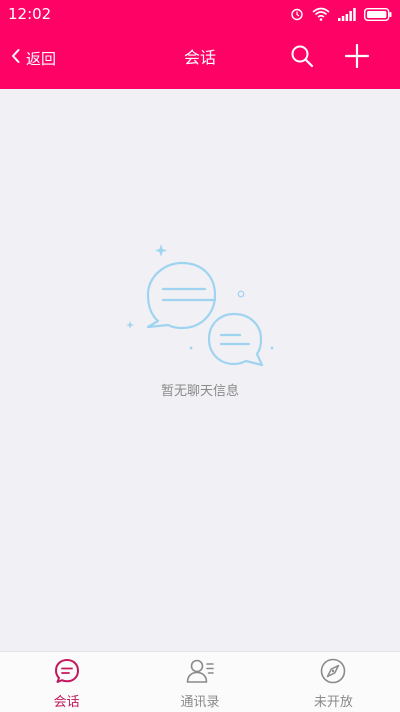  What do you see at coordinates (200, 673) in the screenshot?
I see `contacts-icon` at bounding box center [200, 673].